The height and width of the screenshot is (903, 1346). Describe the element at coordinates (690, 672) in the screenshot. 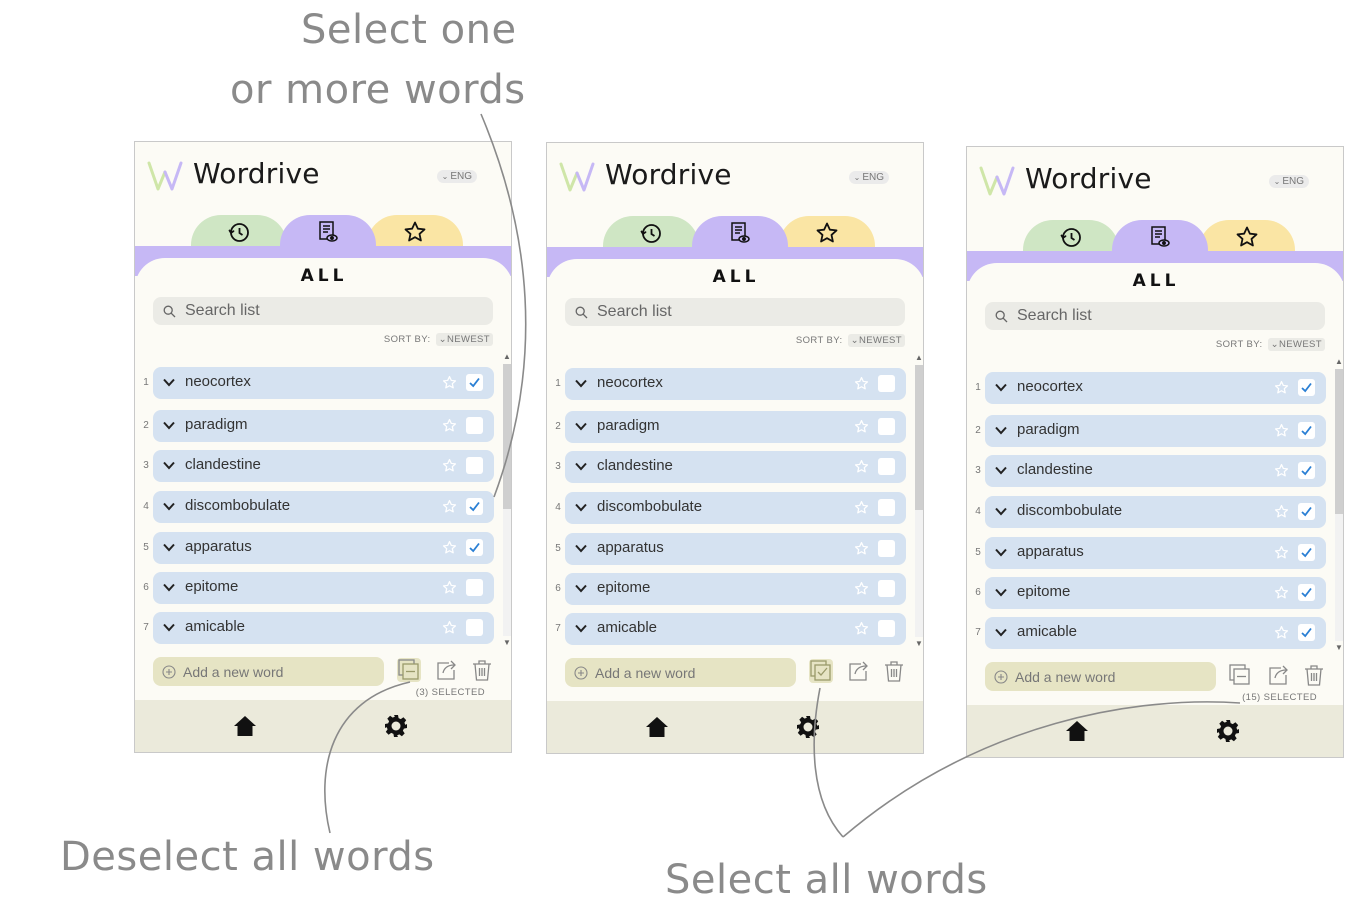

I see `add-word-input` at that location.